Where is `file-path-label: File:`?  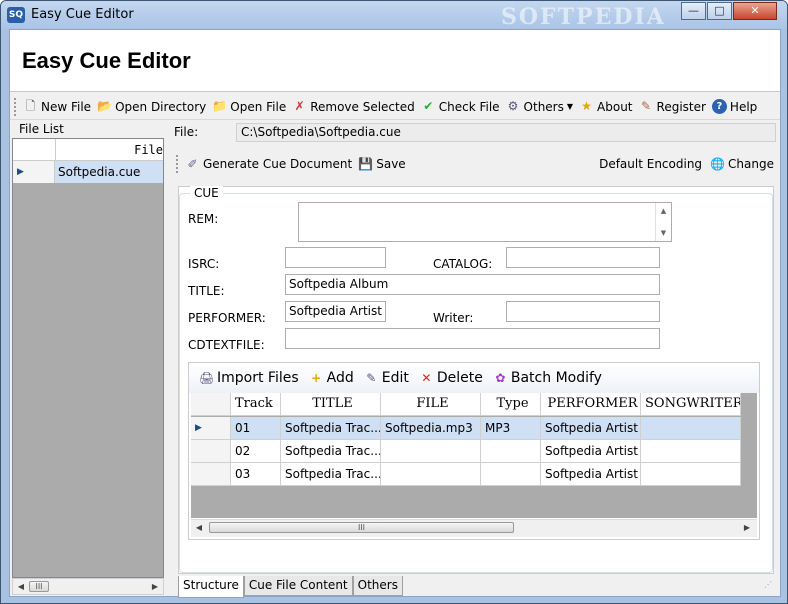 file-path-label: File: is located at coordinates (186, 132).